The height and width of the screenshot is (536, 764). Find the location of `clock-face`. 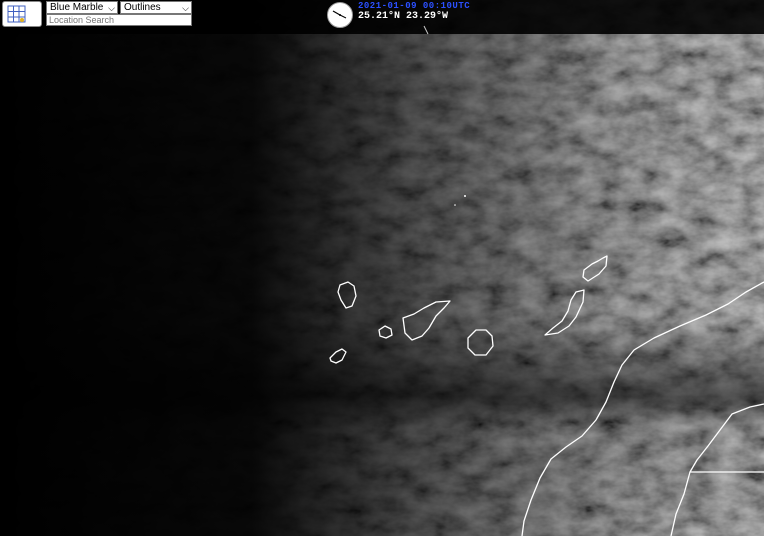

clock-face is located at coordinates (339, 14).